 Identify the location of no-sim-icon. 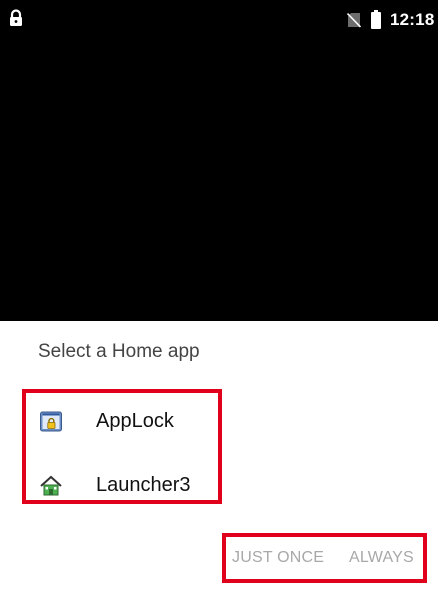
(354, 20).